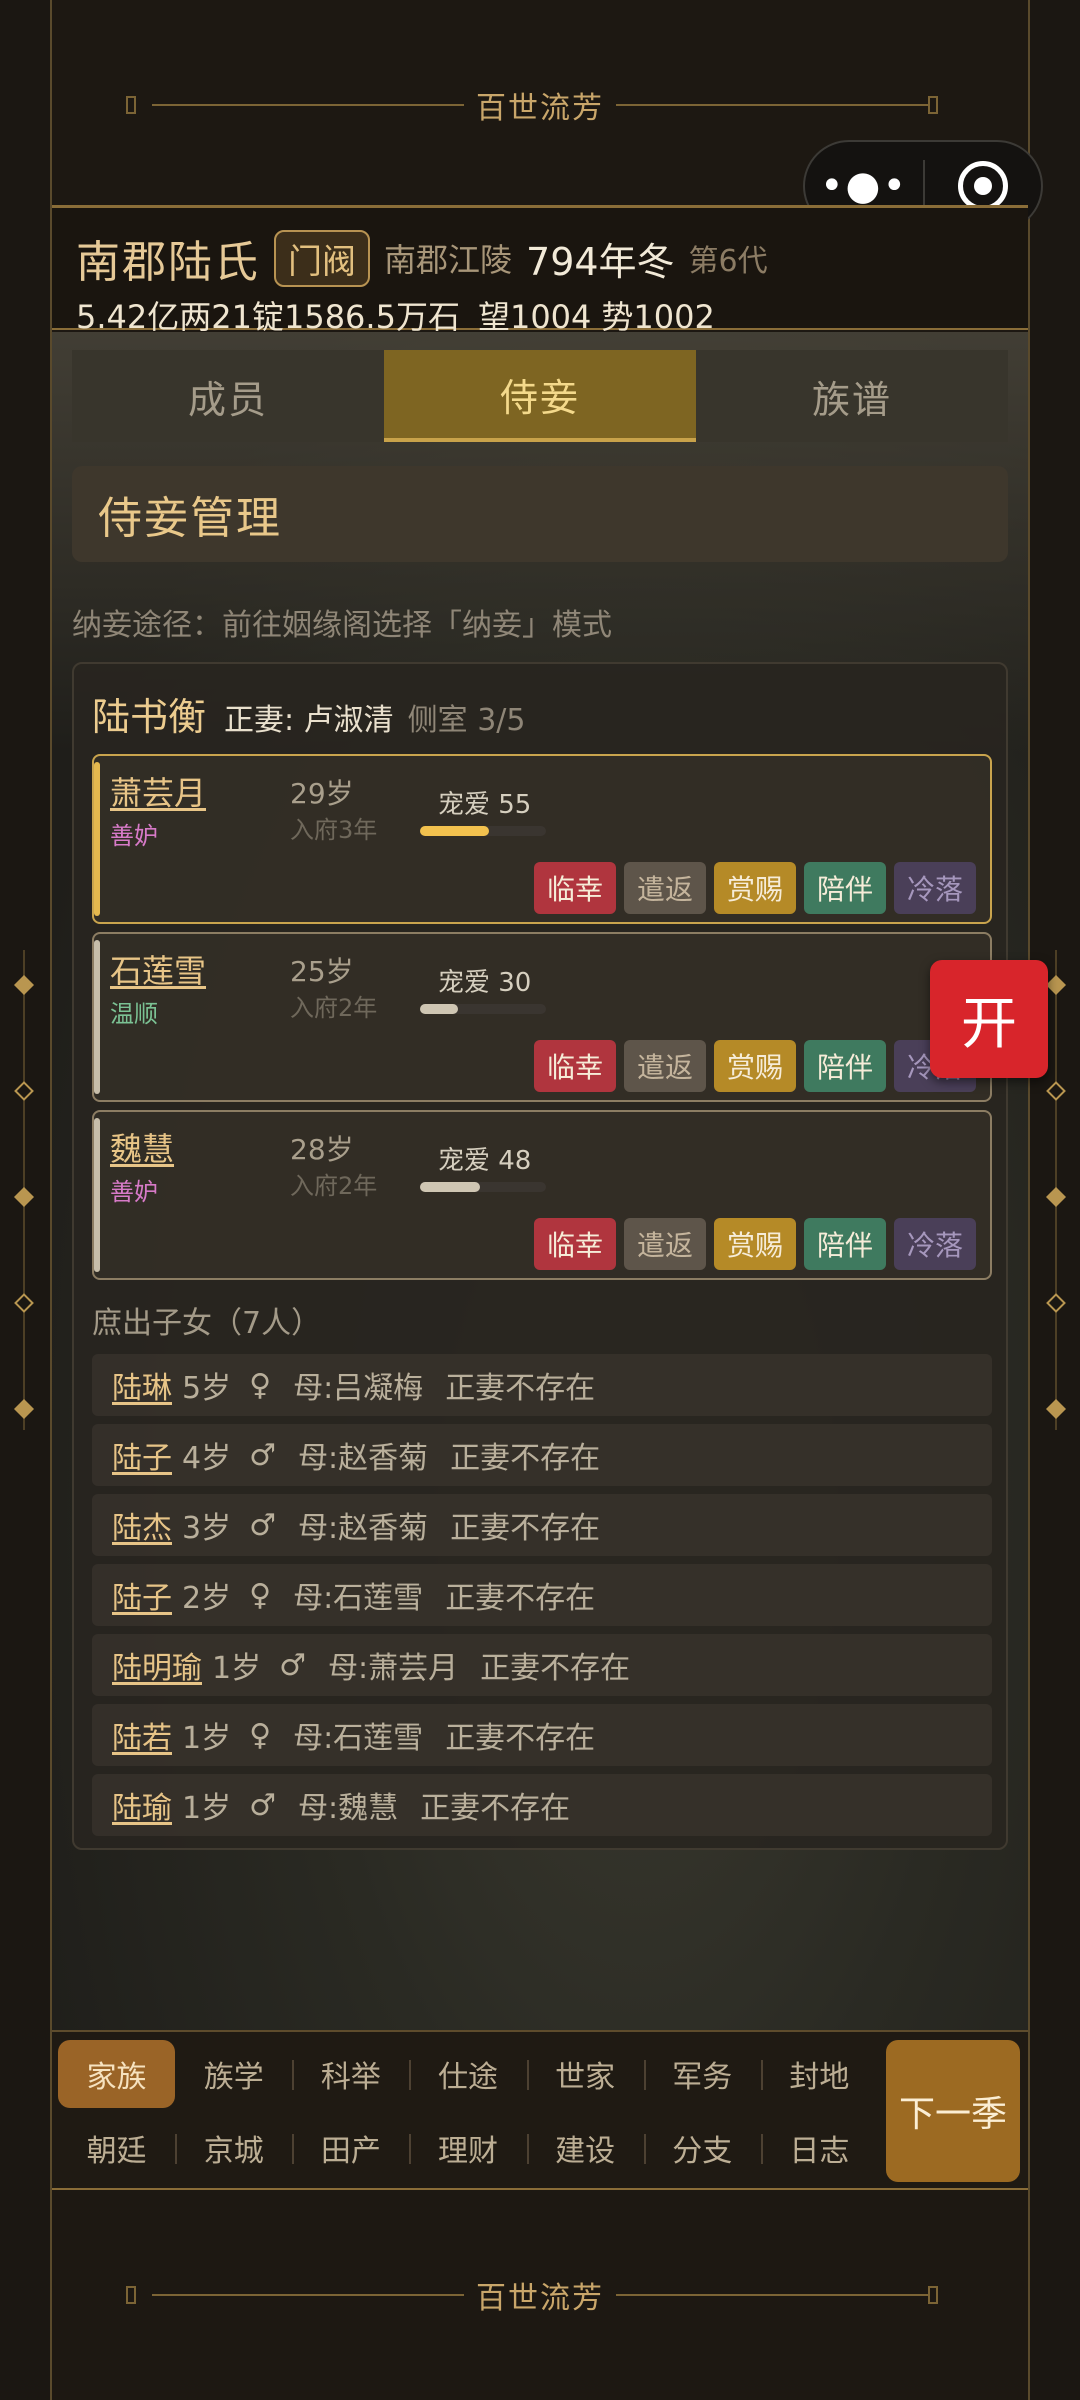  What do you see at coordinates (585, 2074) in the screenshot?
I see `nav-families: 世家` at bounding box center [585, 2074].